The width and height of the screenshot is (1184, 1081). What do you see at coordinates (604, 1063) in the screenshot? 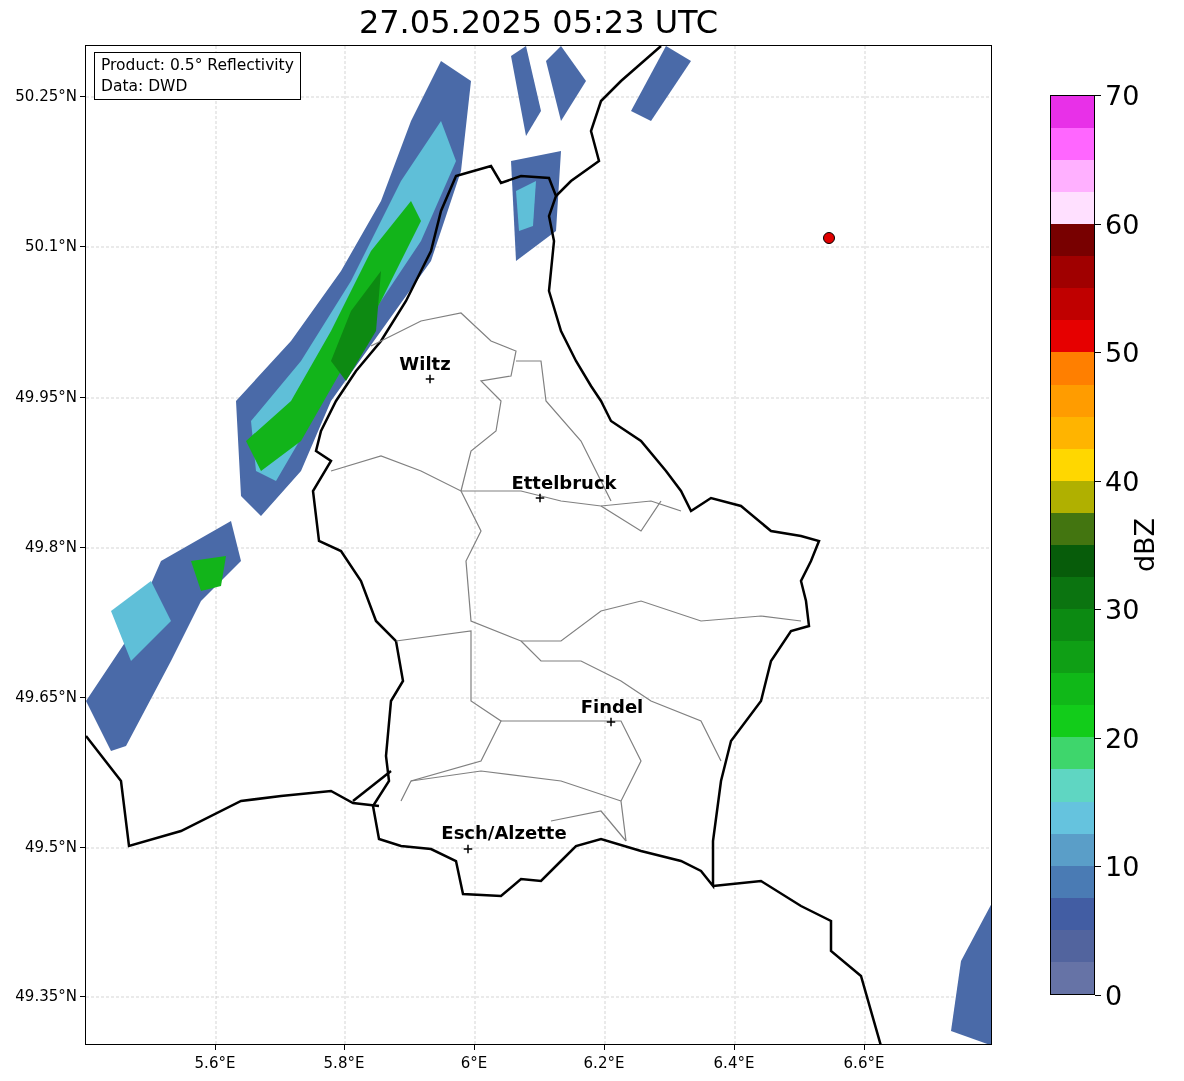
I see `axis-tick-label: 6.2°E` at bounding box center [604, 1063].